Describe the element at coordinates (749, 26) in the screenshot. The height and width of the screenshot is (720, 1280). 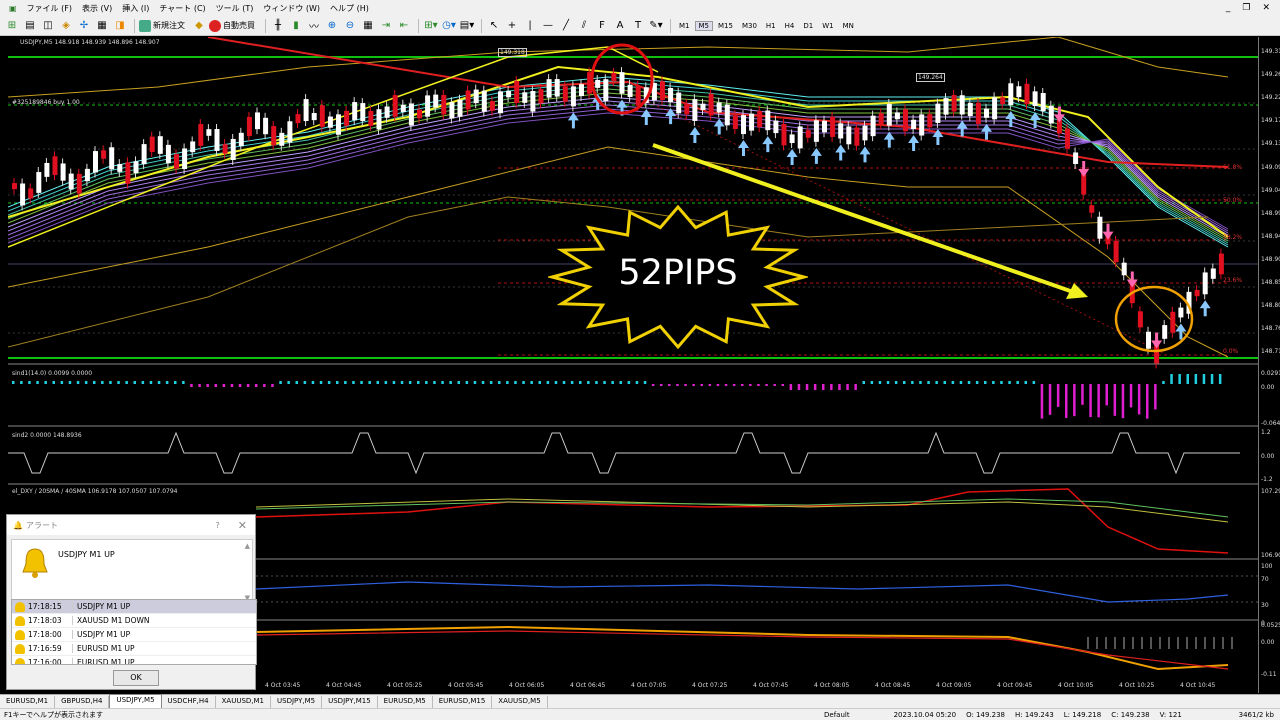
I see `timeframe-m30: M30` at that location.